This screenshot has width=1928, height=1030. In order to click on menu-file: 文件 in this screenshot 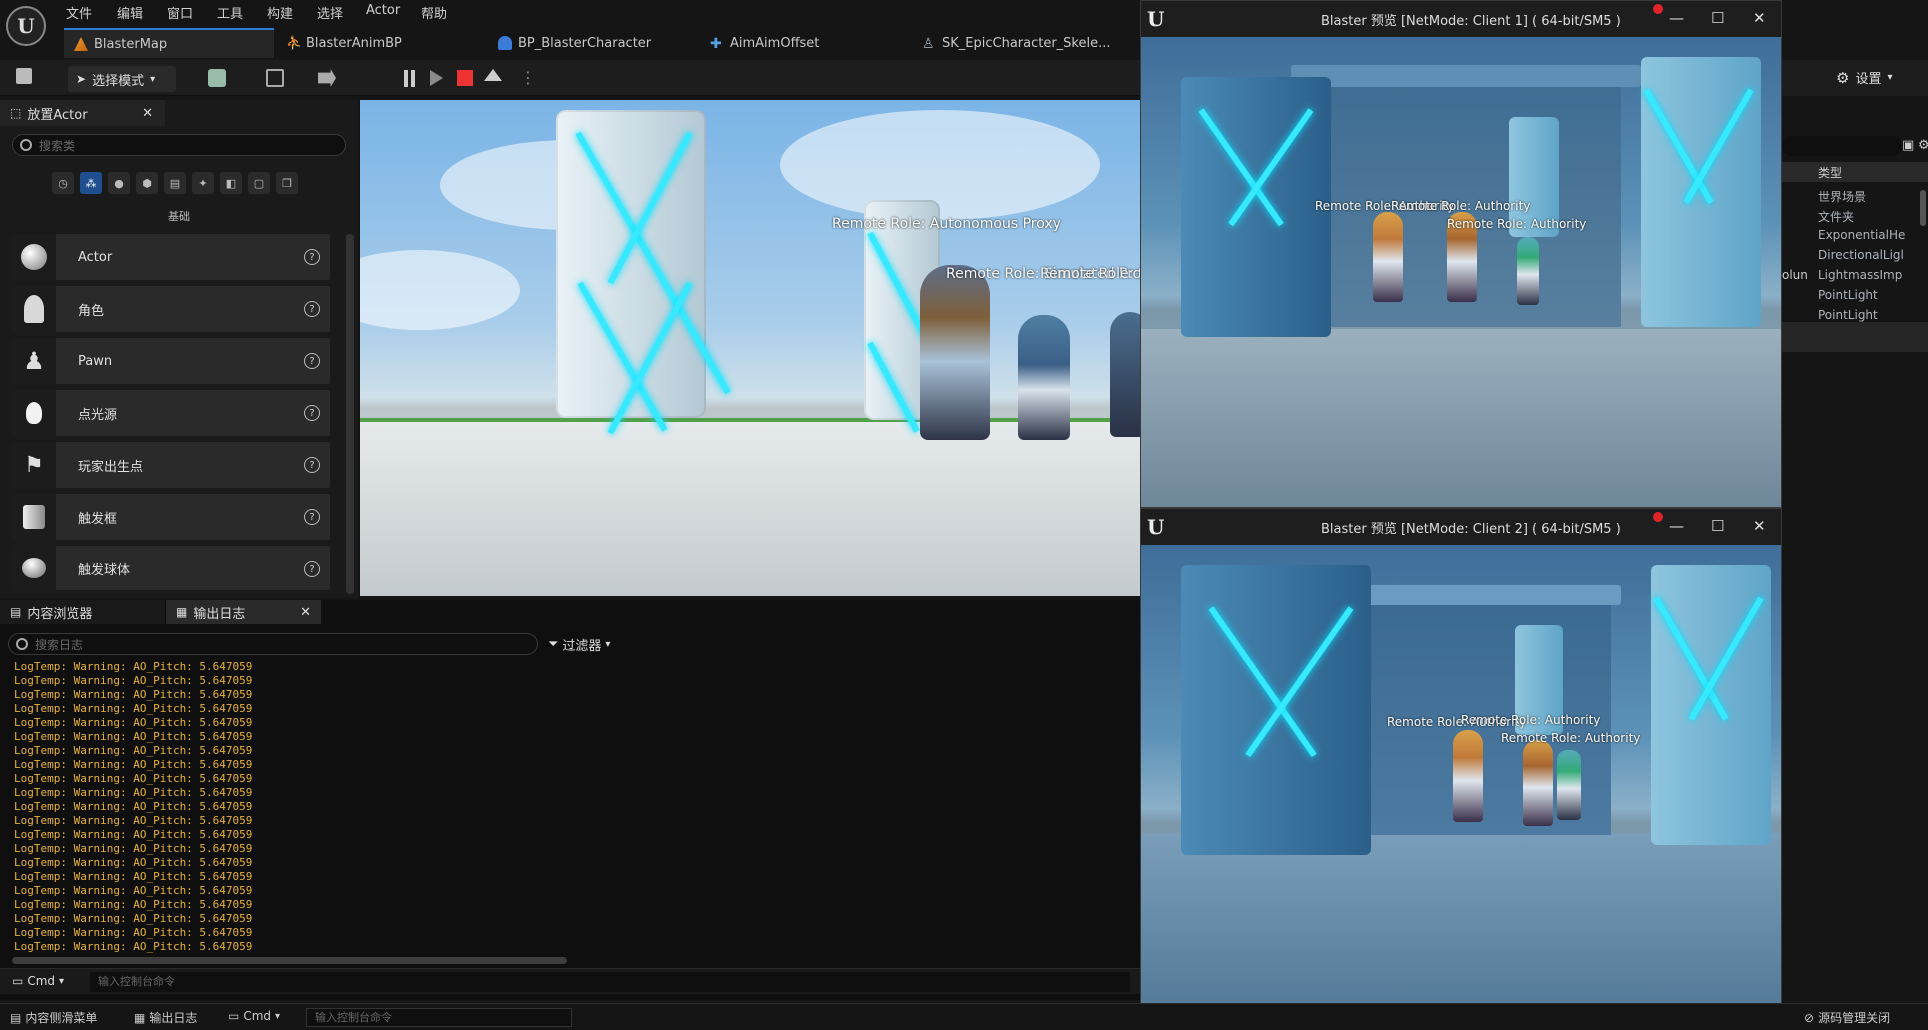, I will do `click(79, 12)`.